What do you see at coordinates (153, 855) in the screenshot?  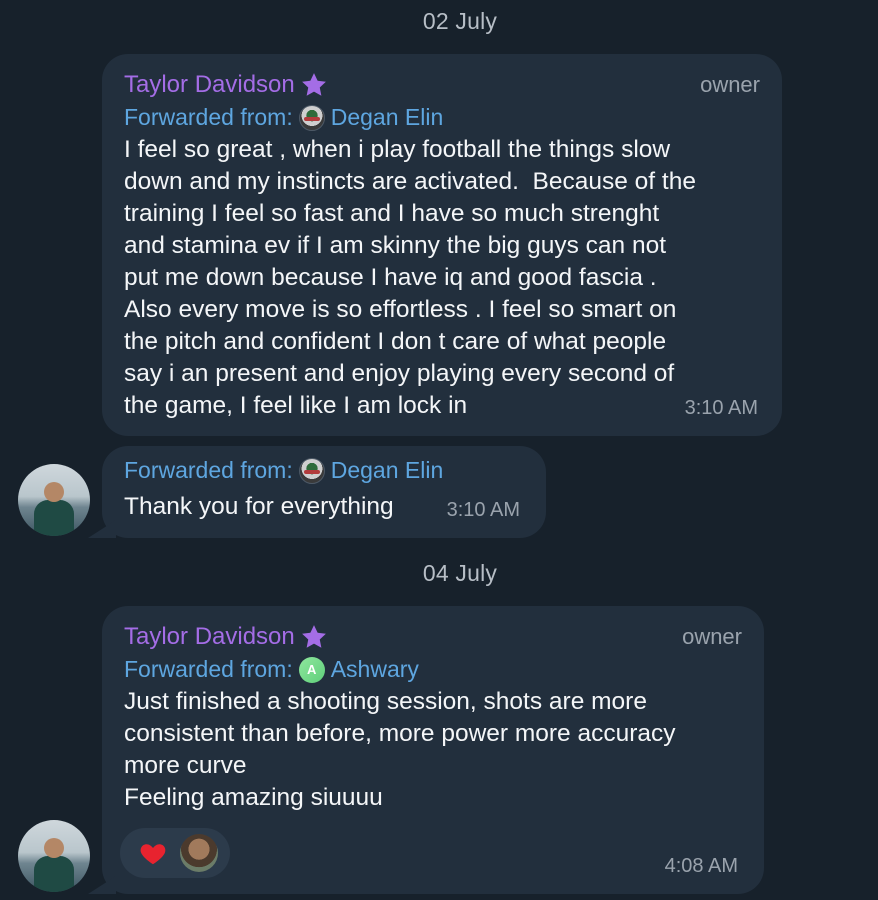 I see `heart-icon` at bounding box center [153, 855].